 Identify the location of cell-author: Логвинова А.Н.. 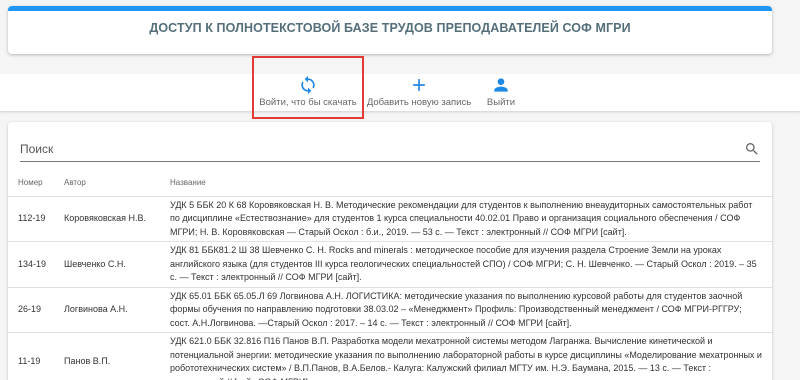
(106, 309).